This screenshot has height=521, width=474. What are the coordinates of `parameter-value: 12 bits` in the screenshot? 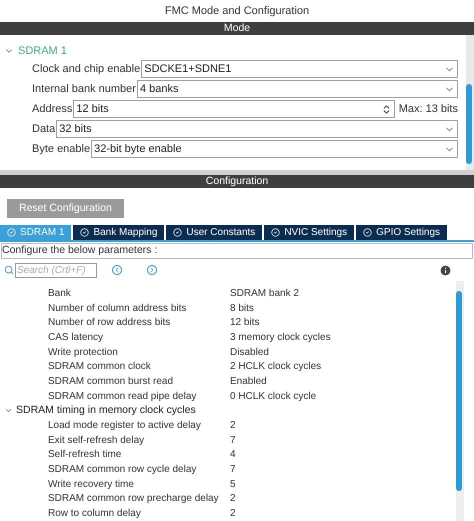 It's located at (245, 323).